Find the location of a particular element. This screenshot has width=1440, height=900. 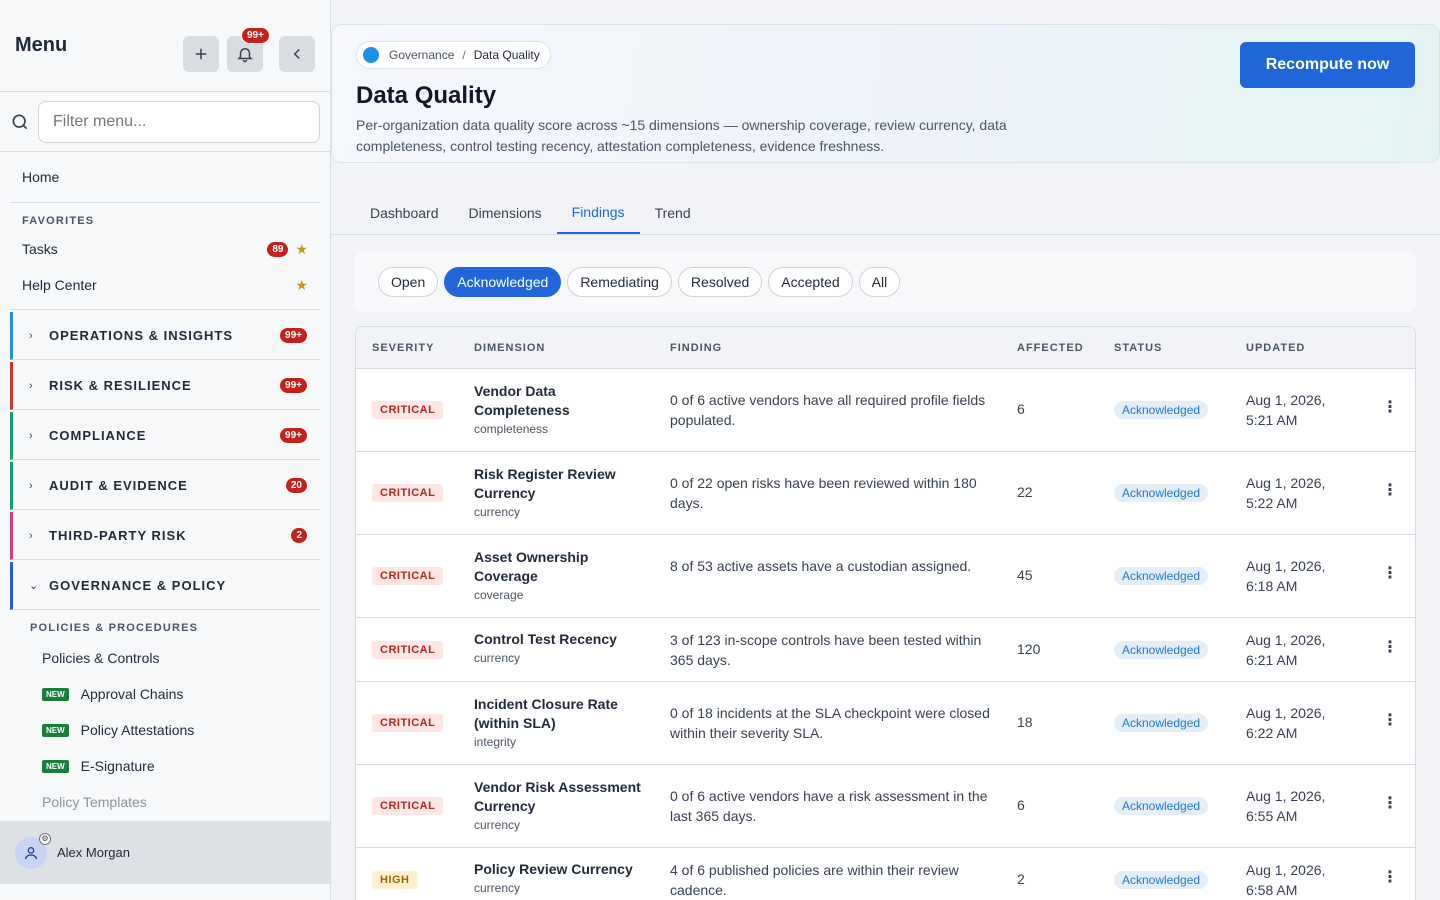

sidebar-item-tasks: Tasks 89 ★ is located at coordinates (165, 249).